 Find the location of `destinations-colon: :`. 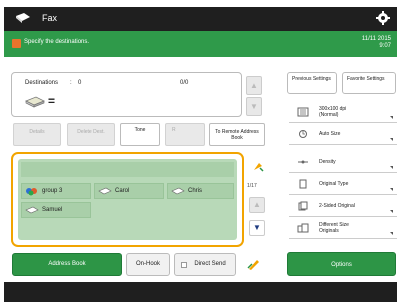

destinations-colon: : is located at coordinates (71, 83).